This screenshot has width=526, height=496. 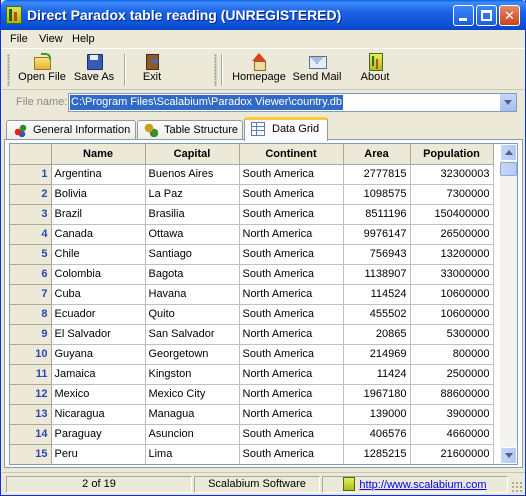 What do you see at coordinates (98, 414) in the screenshot?
I see `cell-name: Nicaragua` at bounding box center [98, 414].